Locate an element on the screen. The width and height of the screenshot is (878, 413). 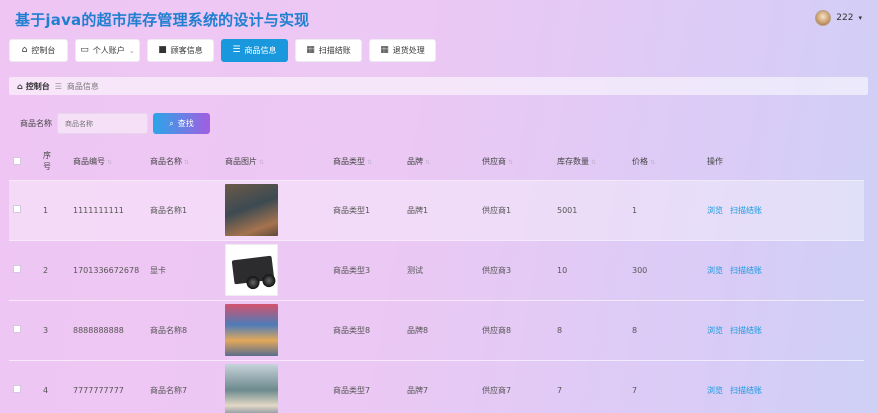
nav-label: 个人账户 is located at coordinates (108, 50).